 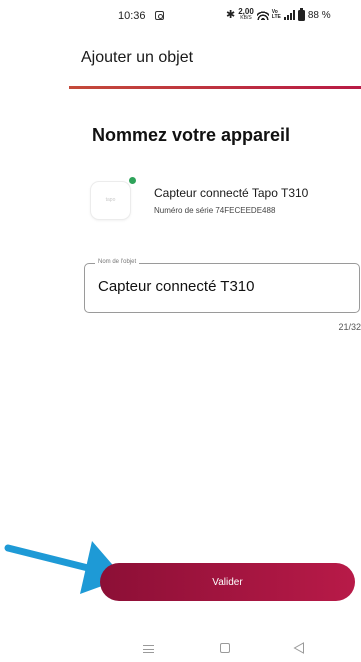 I want to click on lte-bottom: LTE, so click(x=276, y=17).